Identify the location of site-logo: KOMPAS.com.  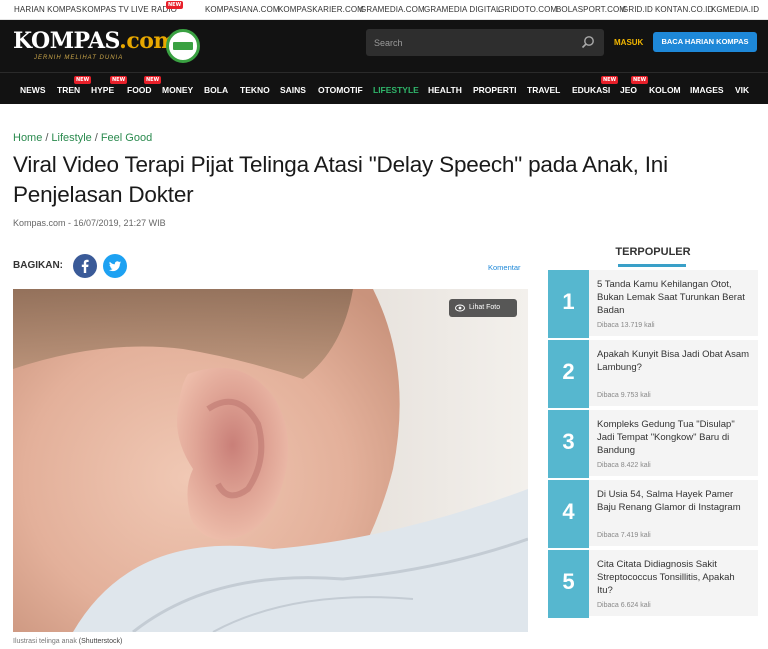
(95, 41).